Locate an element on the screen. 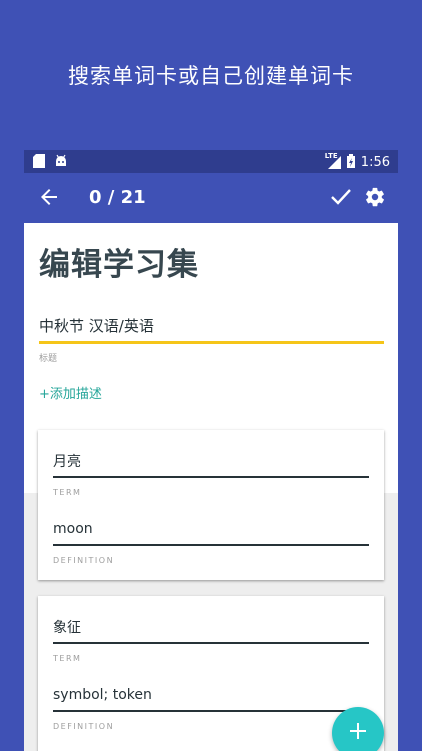 This screenshot has height=751, width=422. page-title: 编辑学习集 is located at coordinates (119, 265).